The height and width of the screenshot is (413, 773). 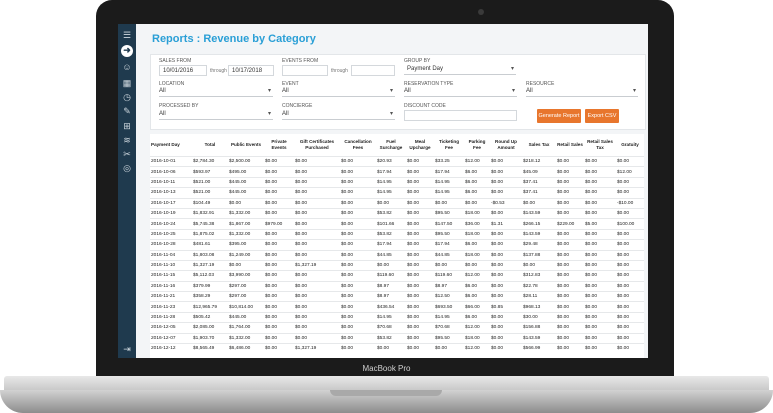 I want to click on table-cell: $8.97, so click(x=391, y=296).